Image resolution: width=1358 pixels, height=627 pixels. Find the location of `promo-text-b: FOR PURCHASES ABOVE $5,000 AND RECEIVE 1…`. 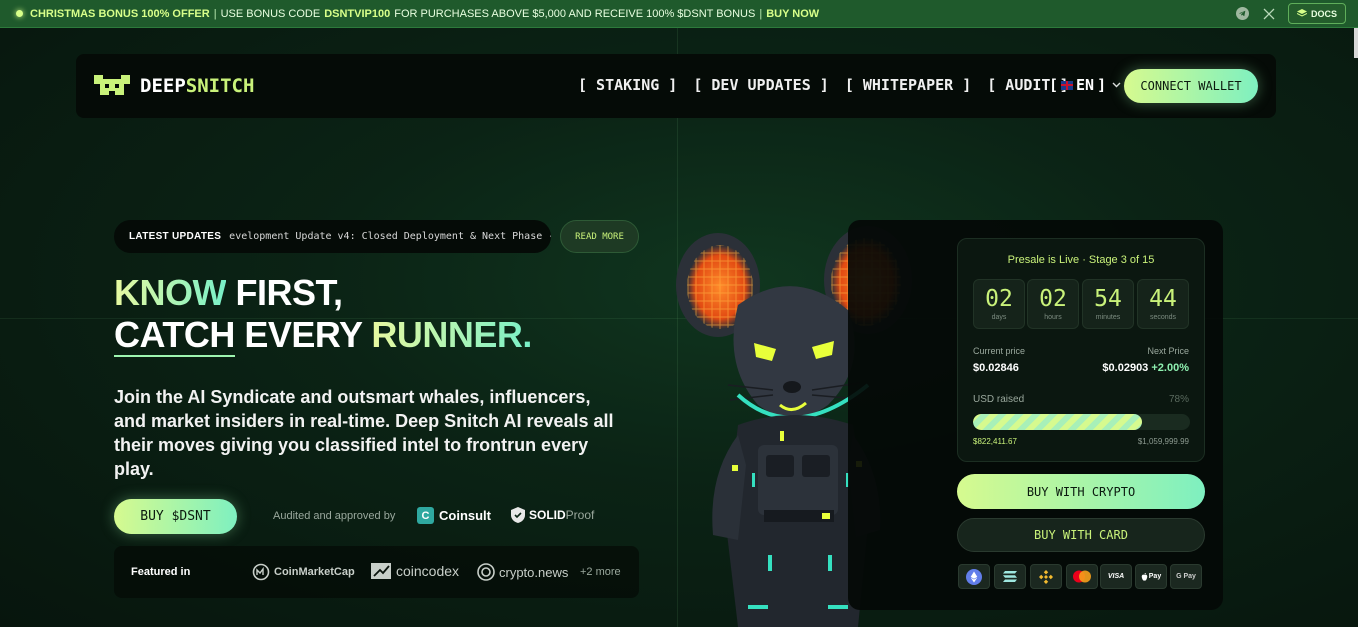

promo-text-b: FOR PURCHASES ABOVE $5,000 AND RECEIVE 1… is located at coordinates (575, 13).